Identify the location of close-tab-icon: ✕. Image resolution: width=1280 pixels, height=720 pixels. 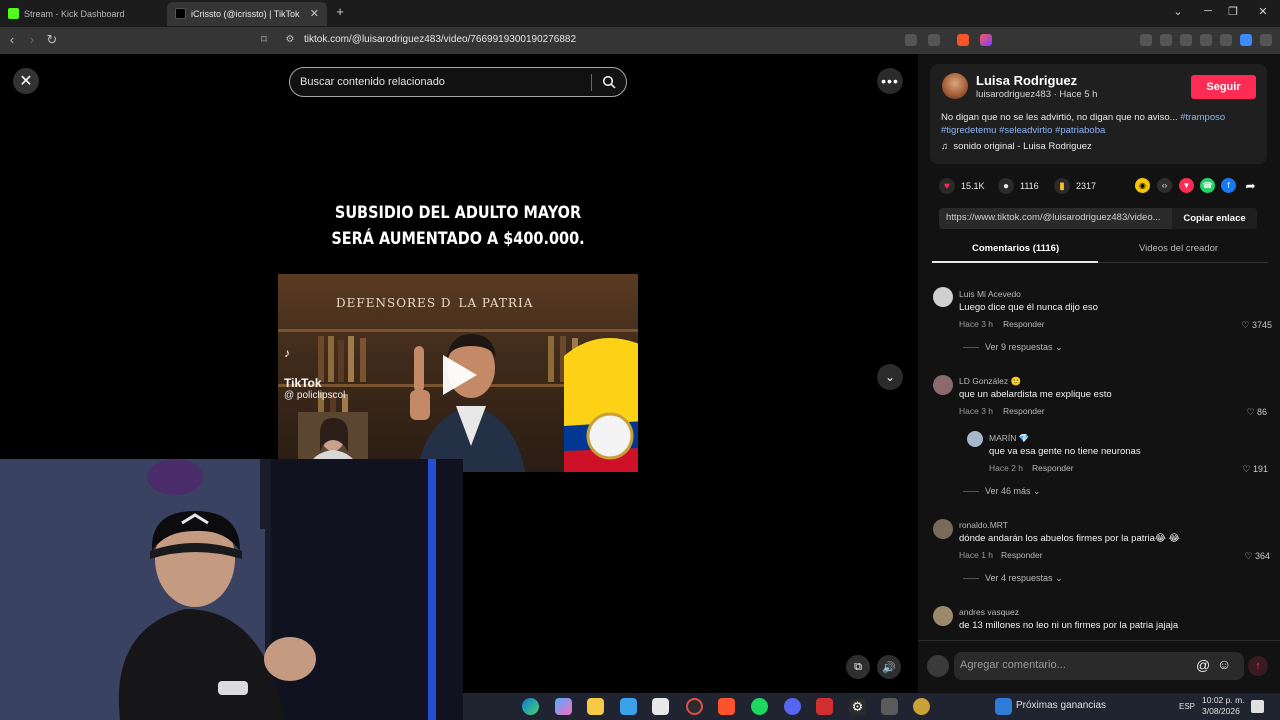
(314, 13).